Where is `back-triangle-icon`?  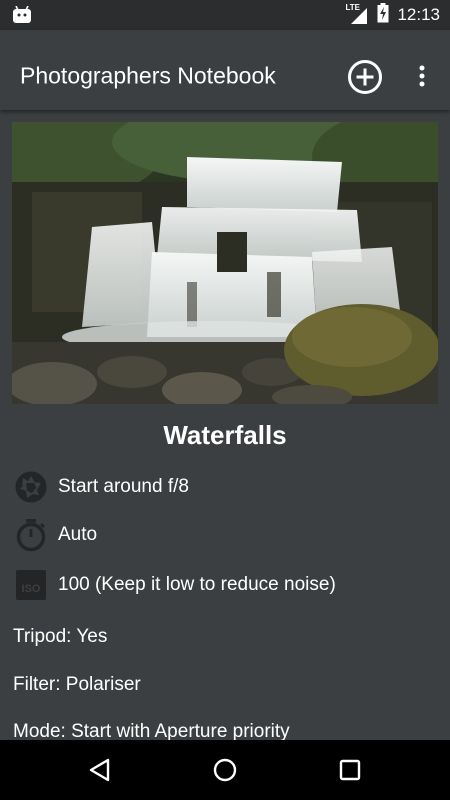
back-triangle-icon is located at coordinates (99, 770).